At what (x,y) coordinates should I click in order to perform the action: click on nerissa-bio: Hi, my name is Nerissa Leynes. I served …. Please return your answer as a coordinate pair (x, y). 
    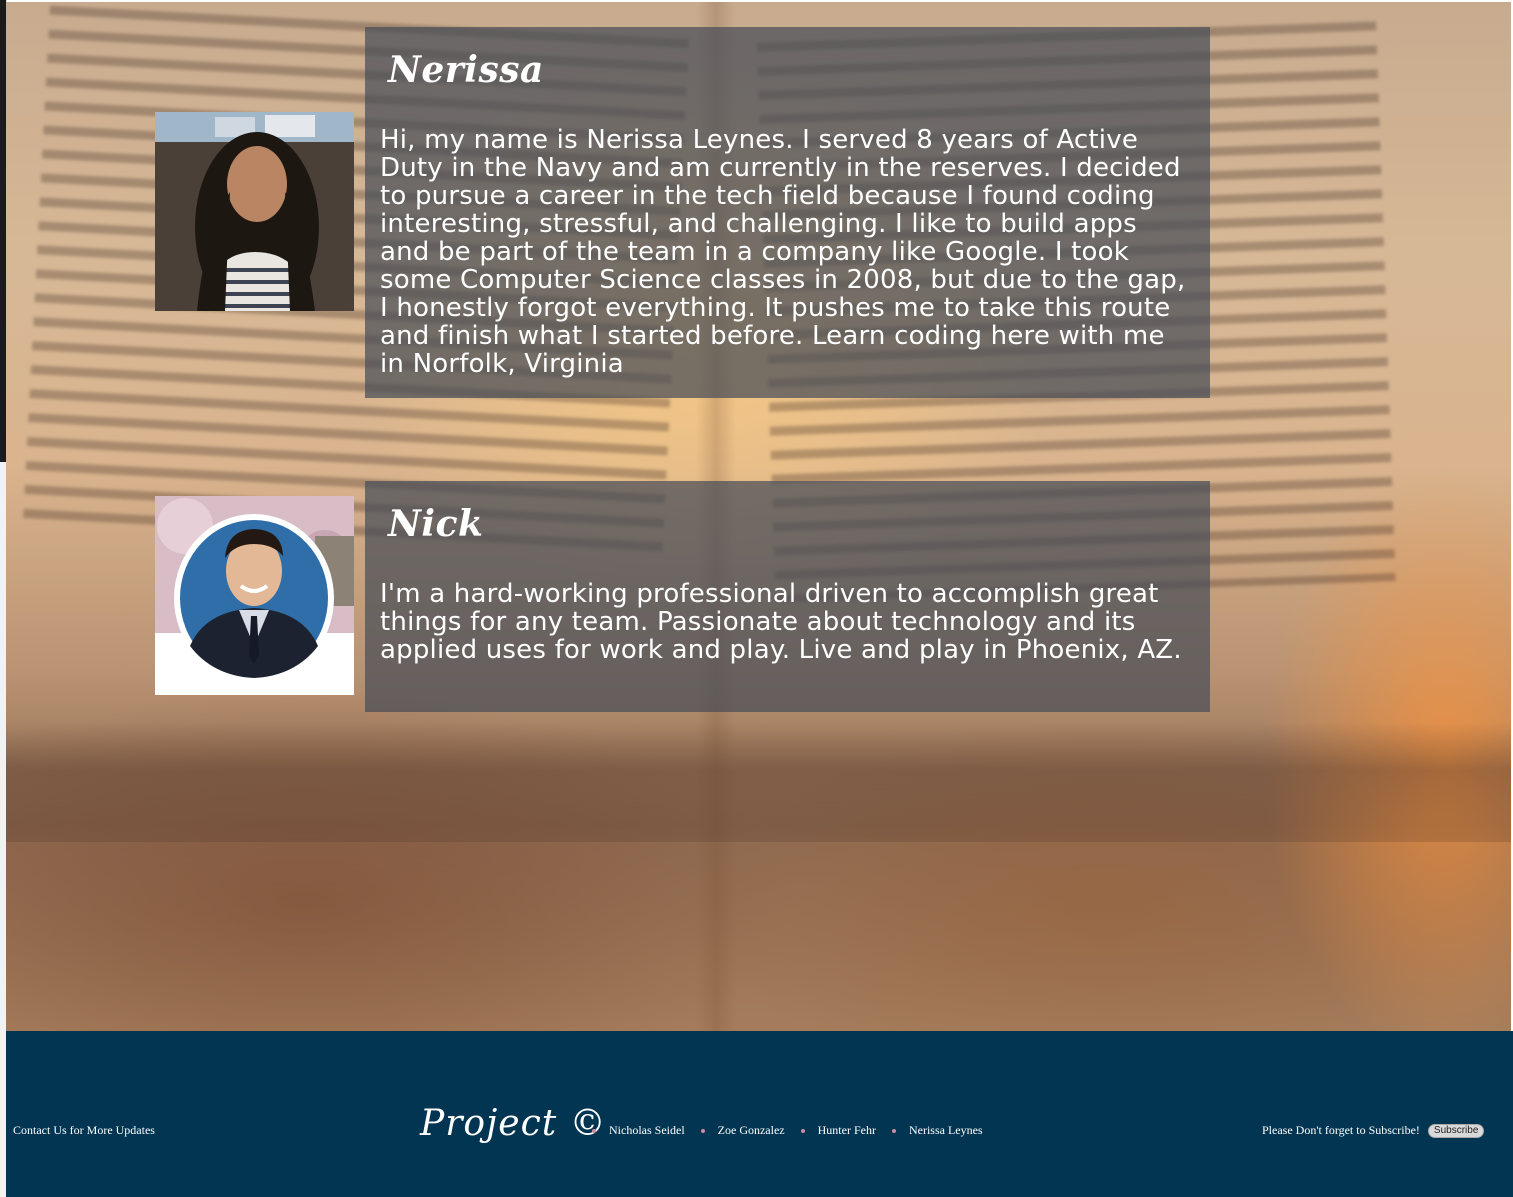
    Looking at the image, I should click on (783, 252).